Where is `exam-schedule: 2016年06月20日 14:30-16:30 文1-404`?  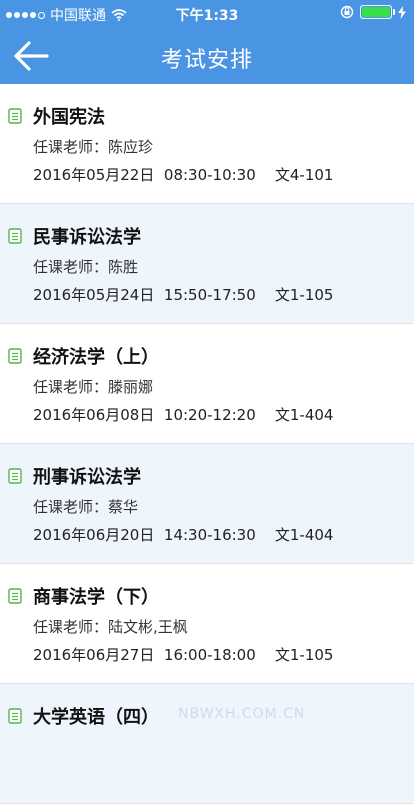
exam-schedule: 2016年06月20日 14:30-16:30 文1-404 is located at coordinates (183, 534).